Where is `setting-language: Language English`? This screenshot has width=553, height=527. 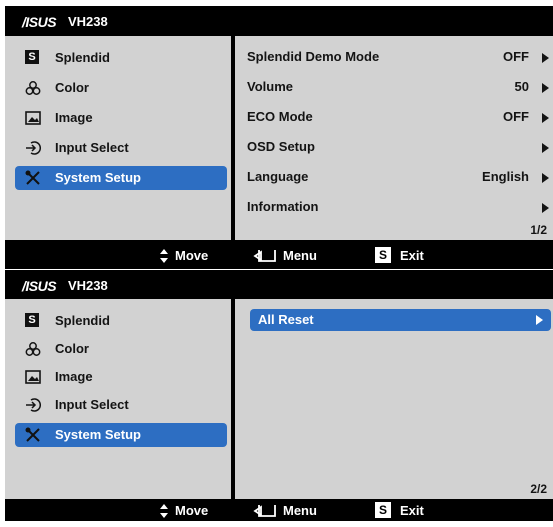
setting-language: Language English is located at coordinates (398, 177).